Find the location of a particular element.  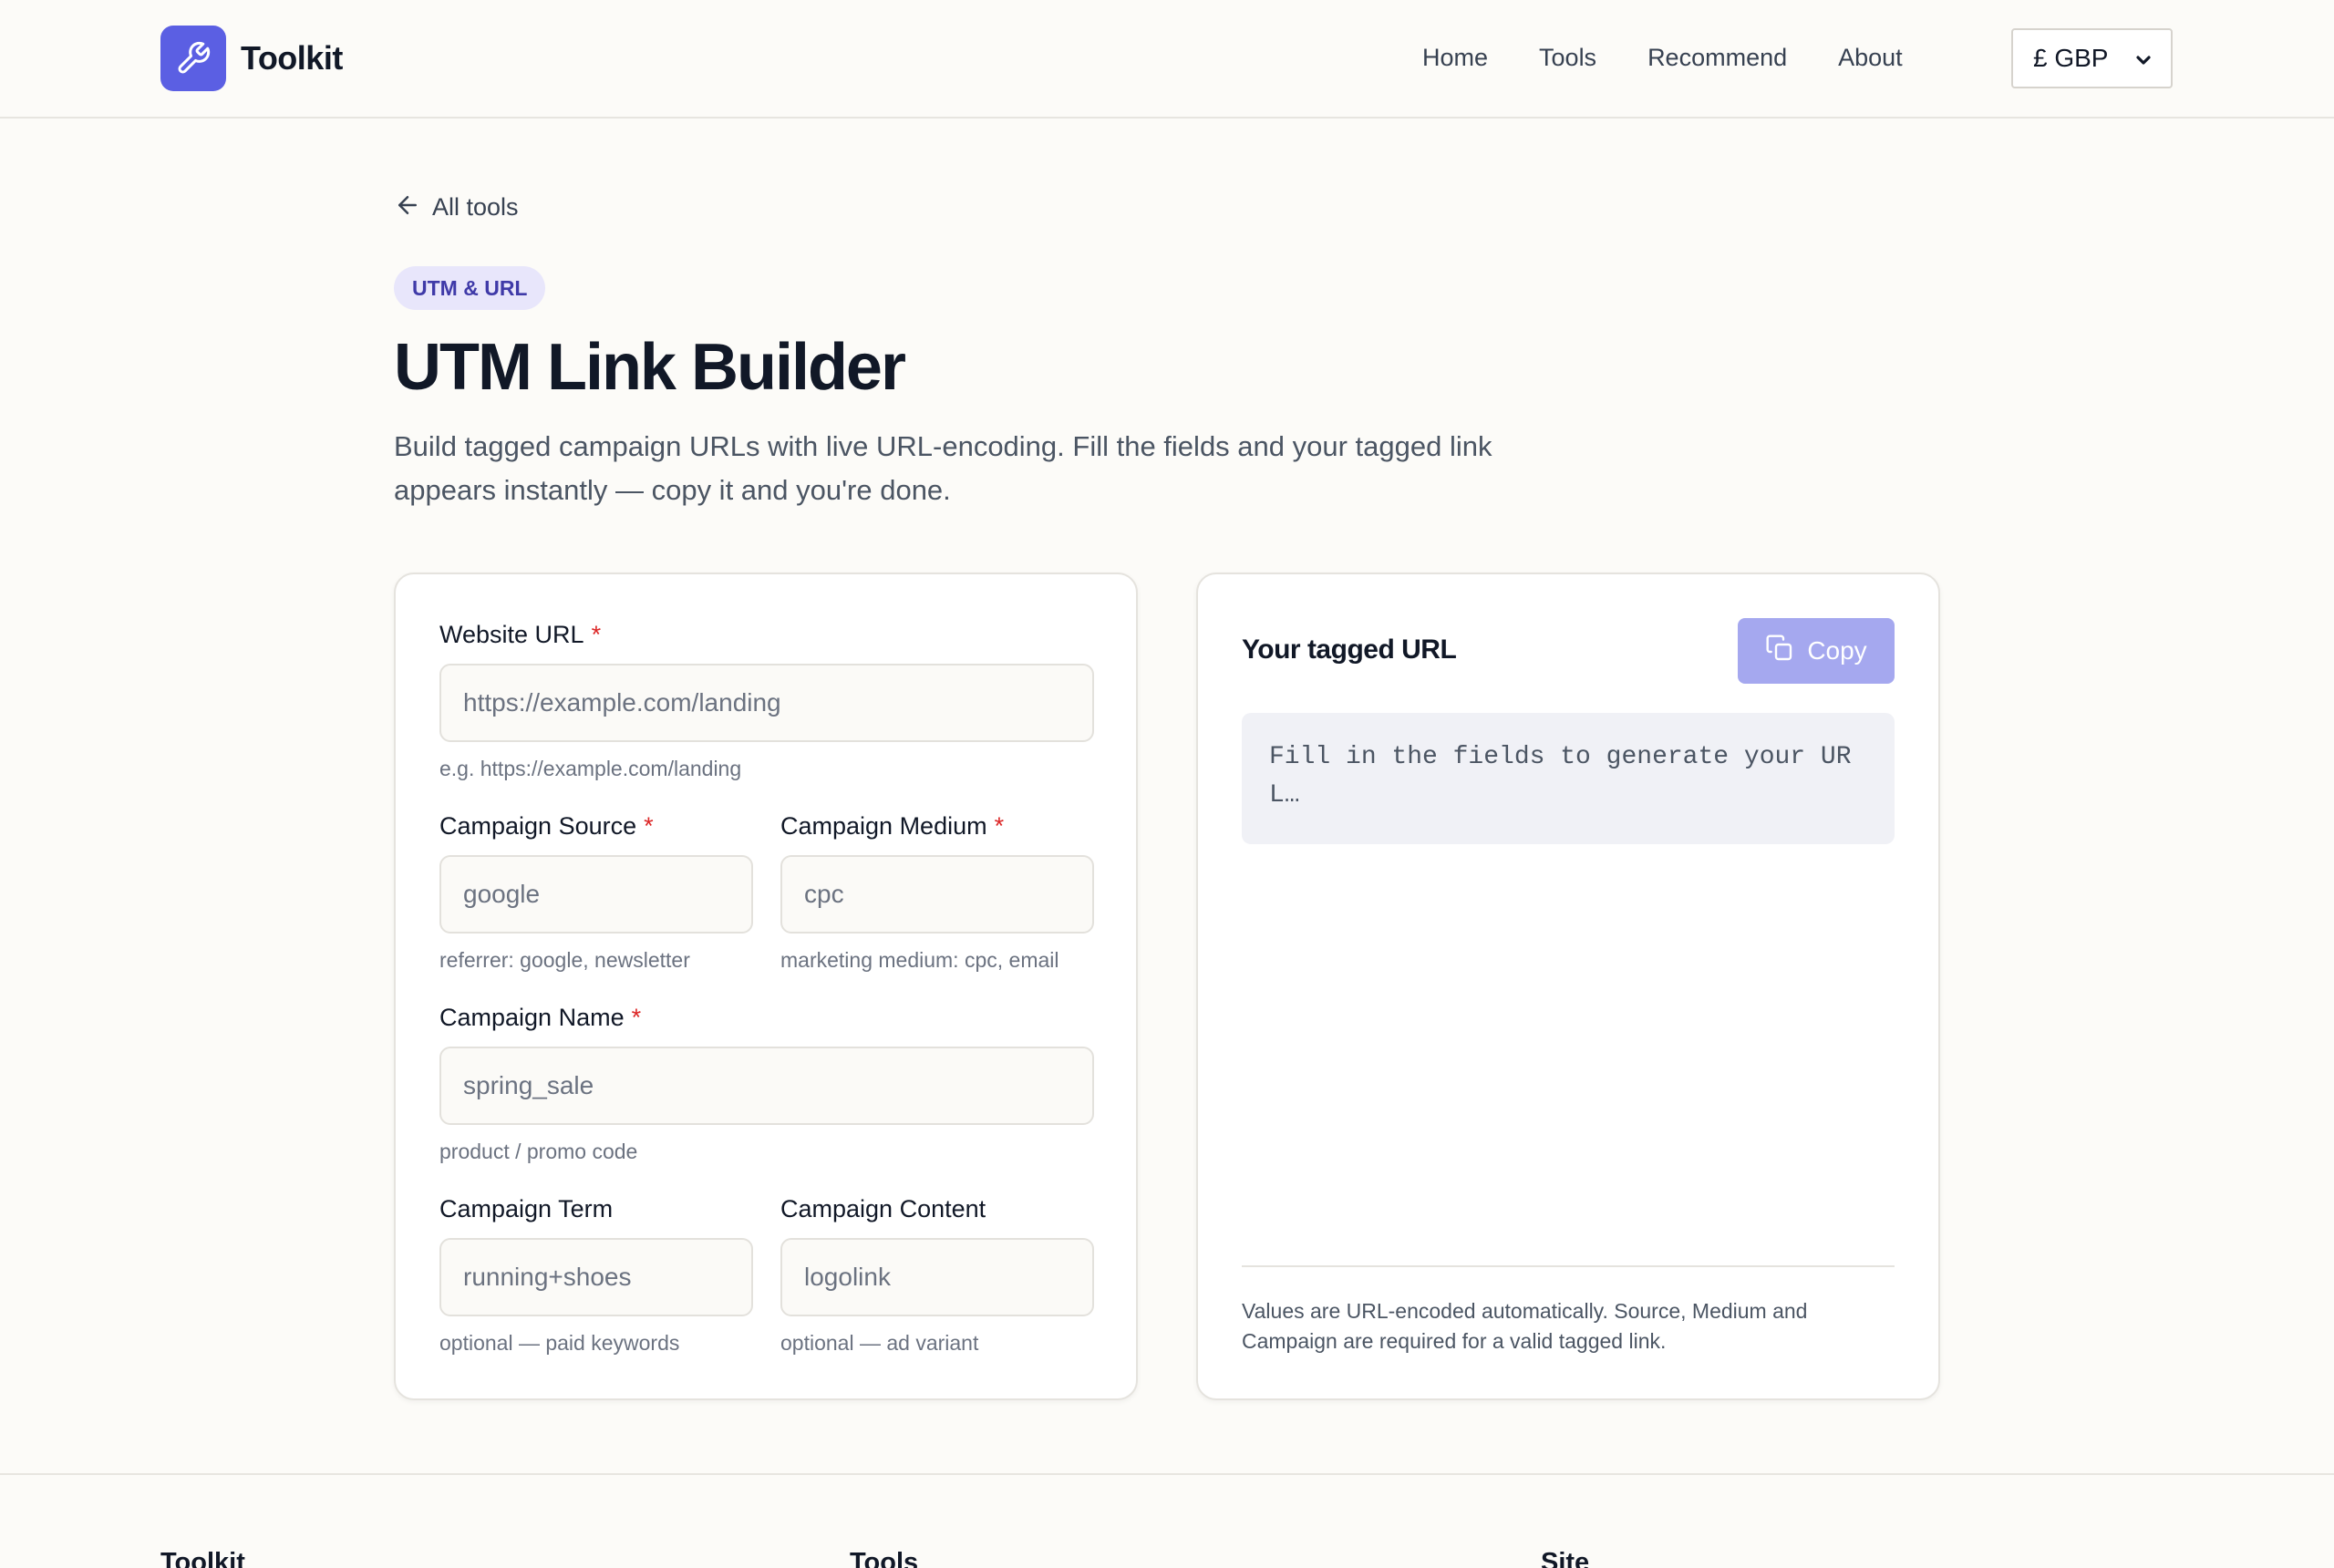

category-tag: UTM & URL is located at coordinates (470, 288).